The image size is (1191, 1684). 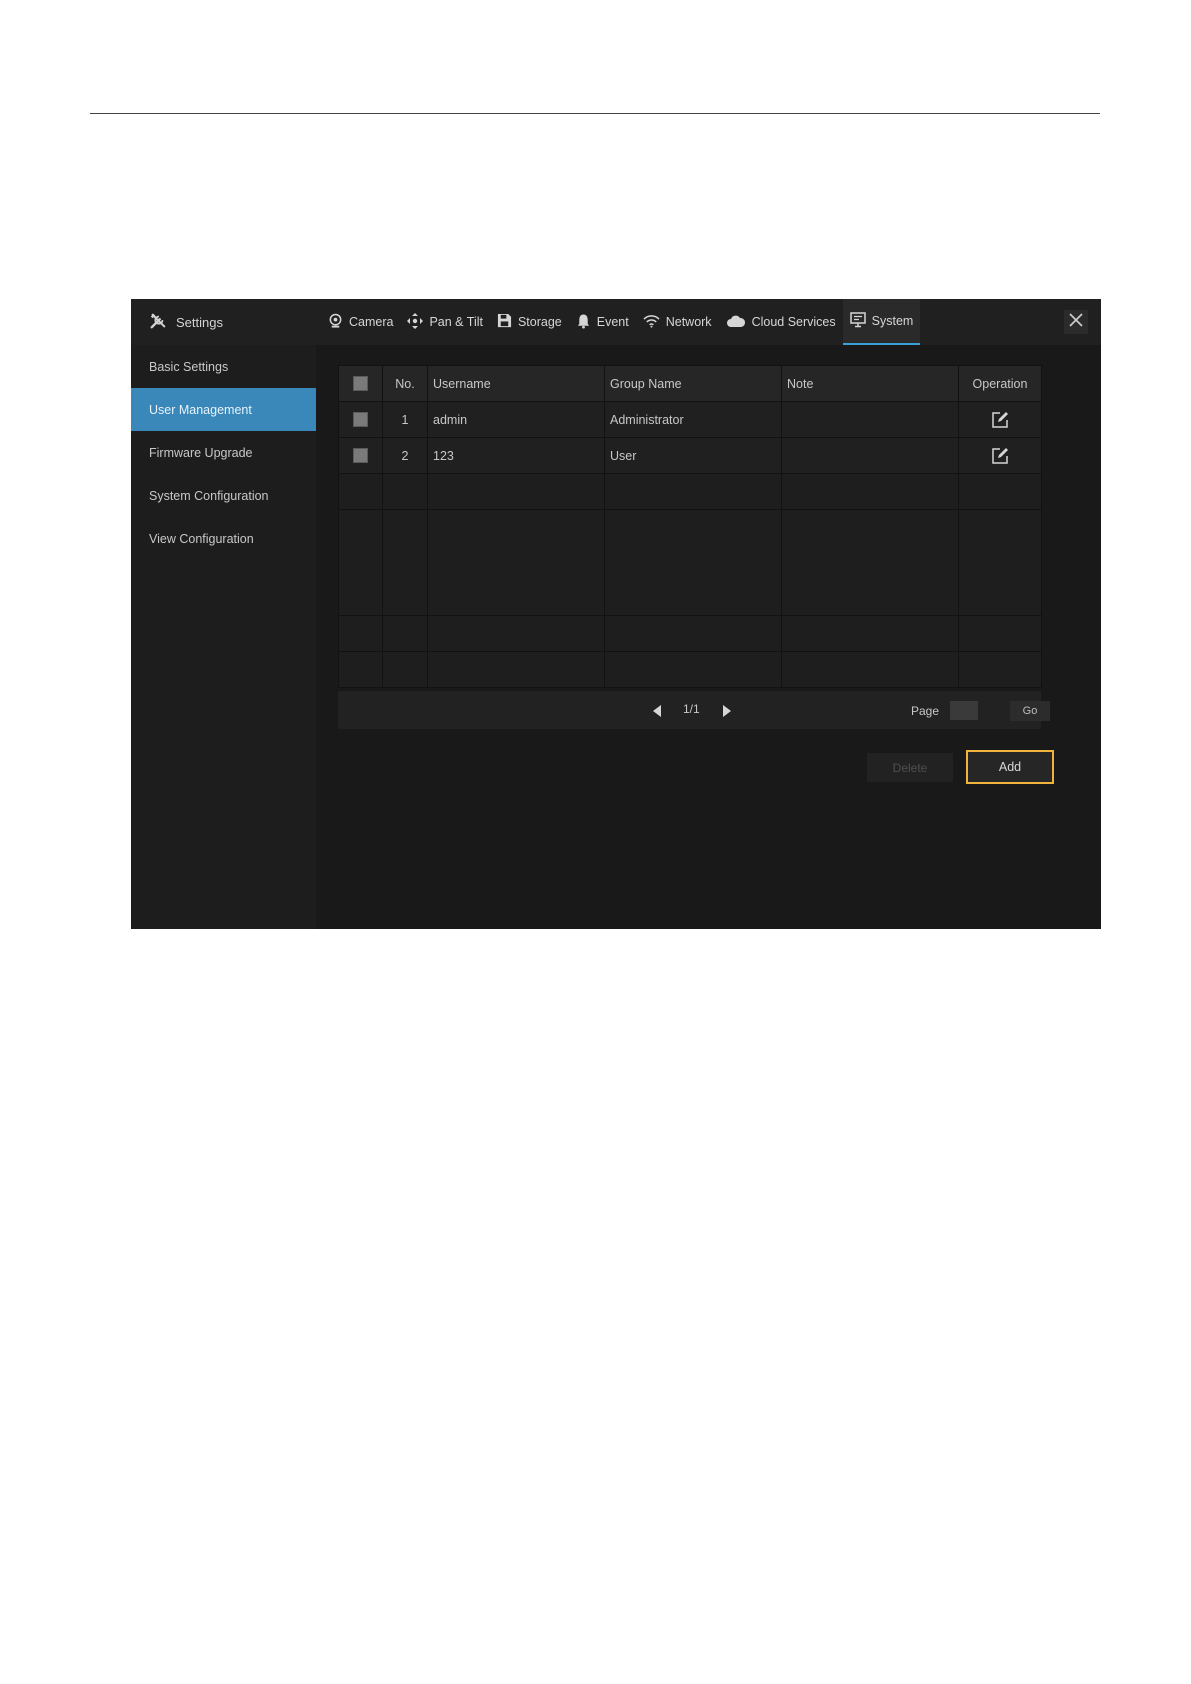 I want to click on tab-label: Cloud Services, so click(x=793, y=322).